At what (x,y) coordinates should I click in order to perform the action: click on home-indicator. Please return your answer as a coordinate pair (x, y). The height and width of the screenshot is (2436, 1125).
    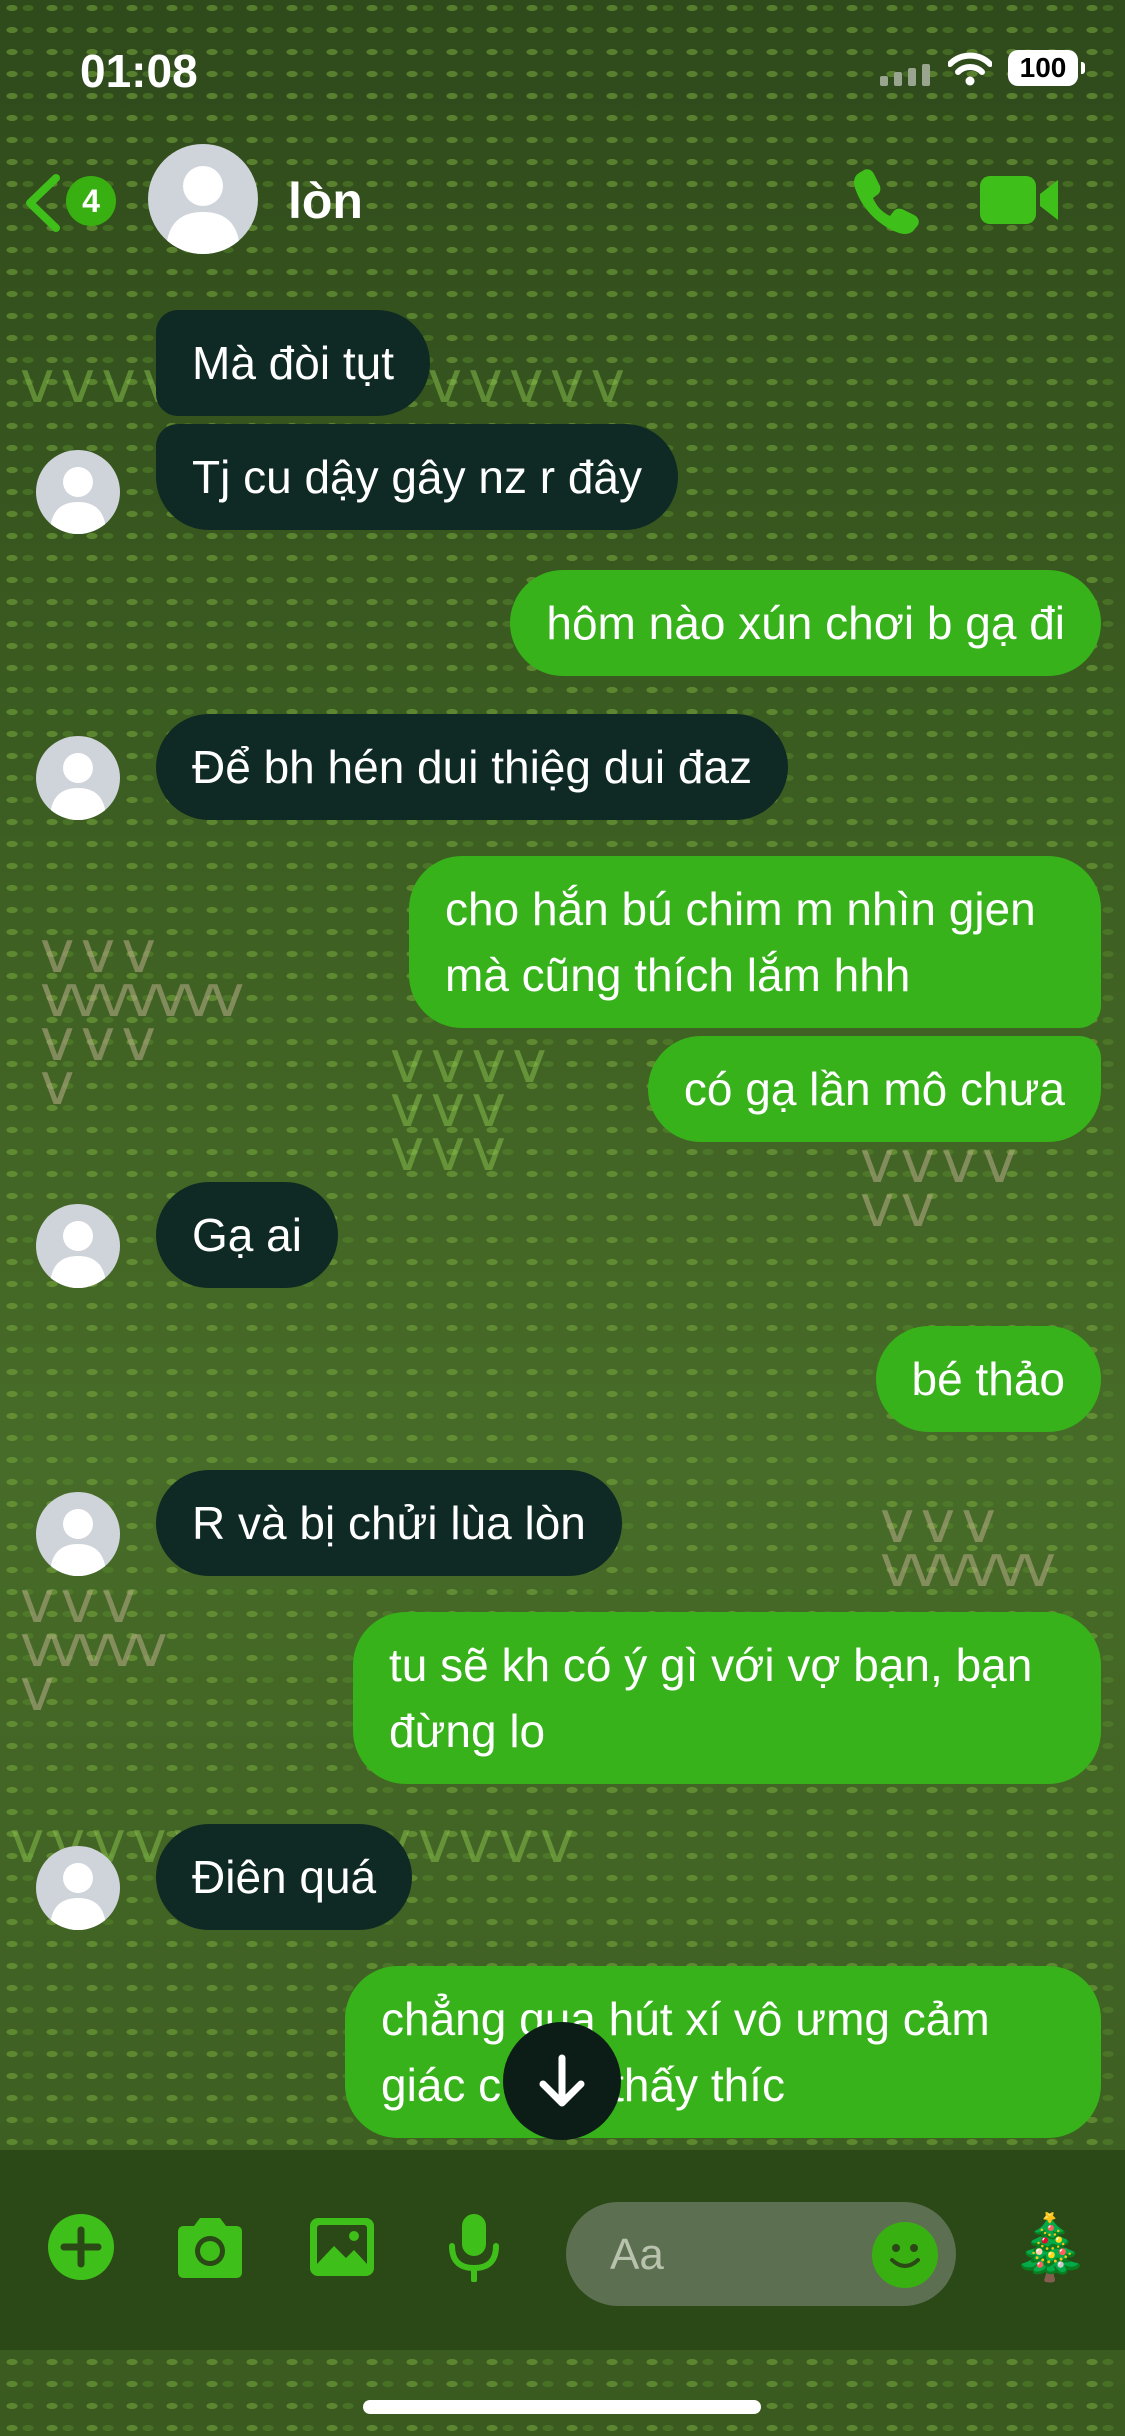
    Looking at the image, I should click on (562, 2407).